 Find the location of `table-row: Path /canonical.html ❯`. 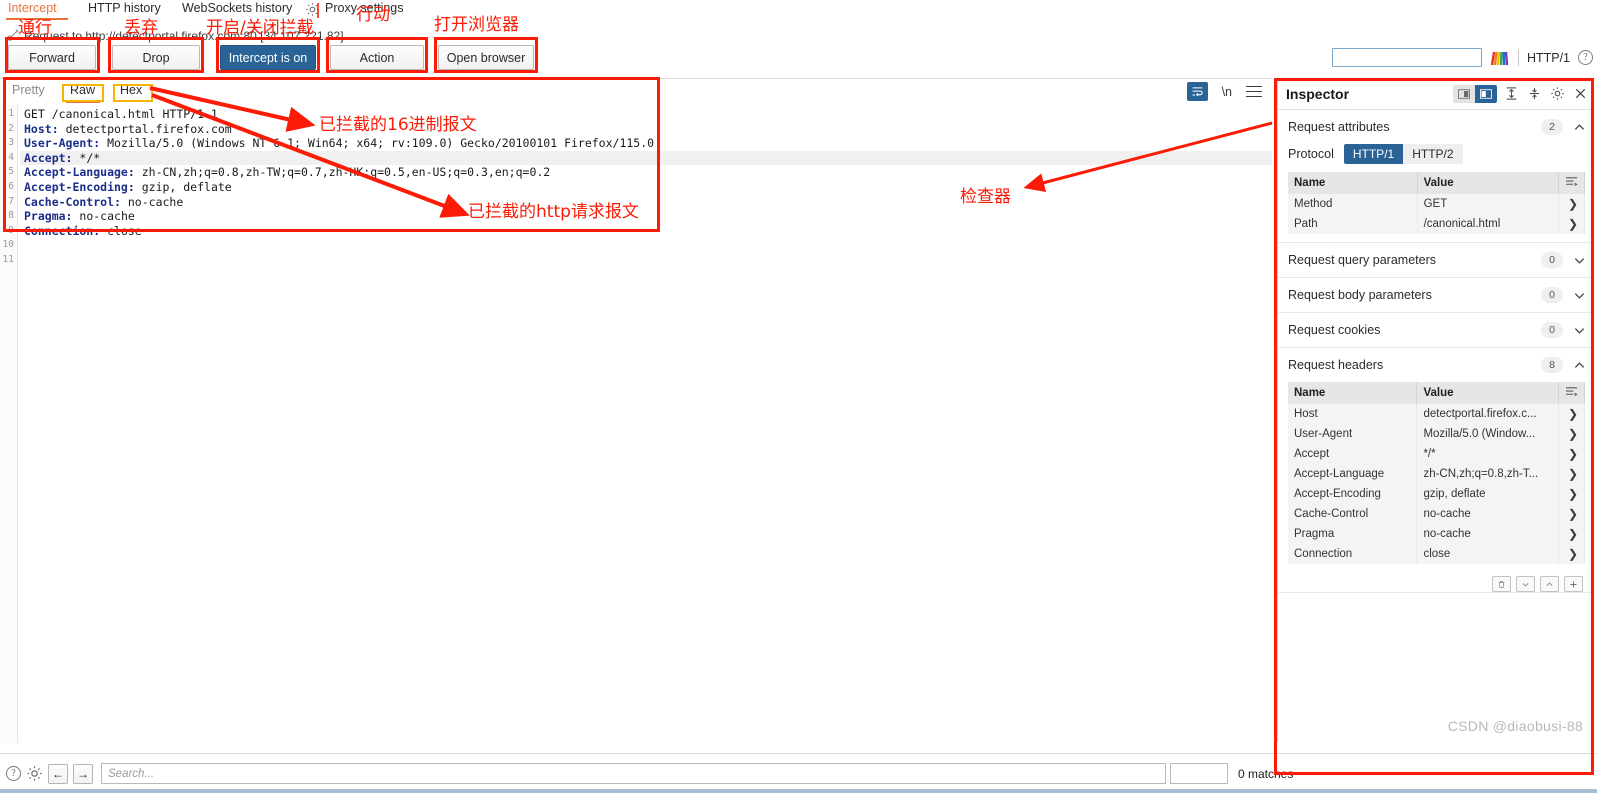

table-row: Path /canonical.html ❯ is located at coordinates (1437, 224).